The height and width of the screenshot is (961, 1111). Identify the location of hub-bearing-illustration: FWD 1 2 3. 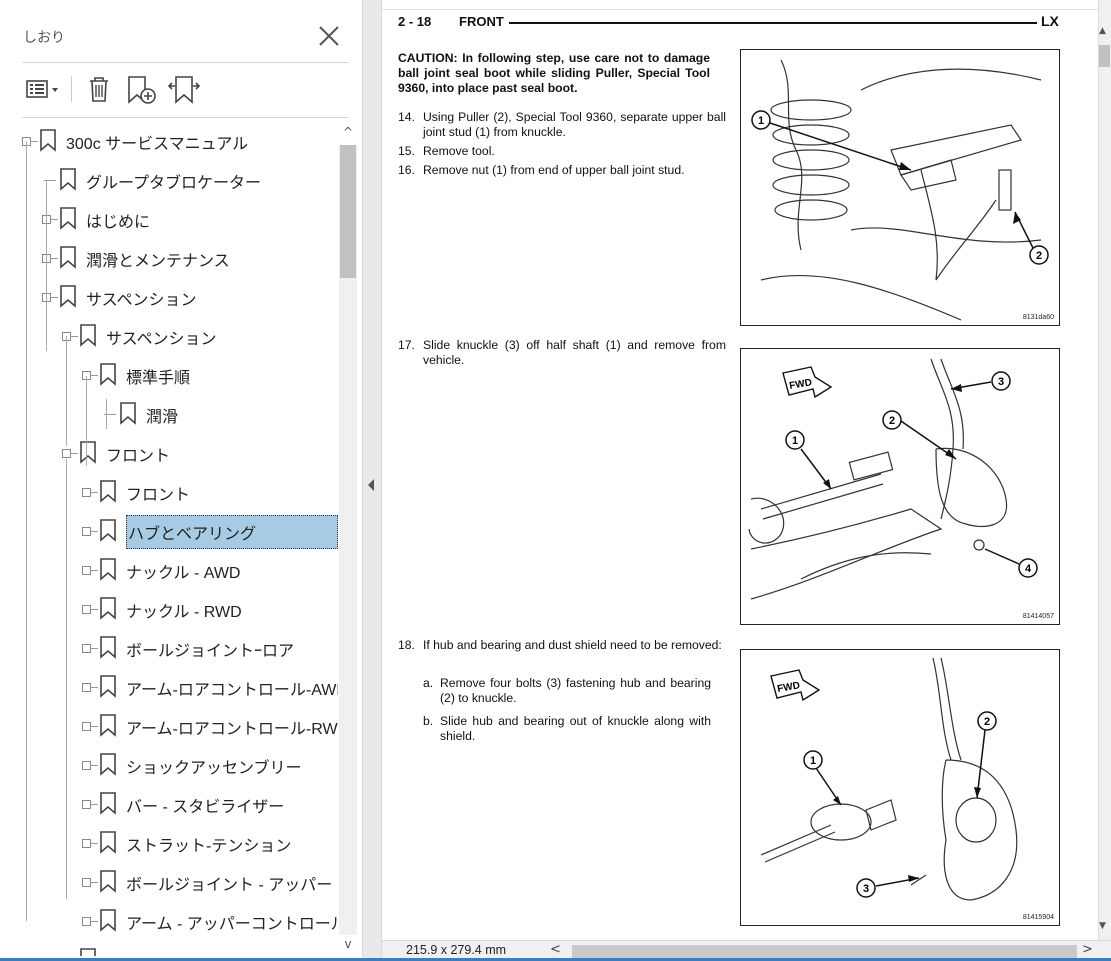
(889, 779).